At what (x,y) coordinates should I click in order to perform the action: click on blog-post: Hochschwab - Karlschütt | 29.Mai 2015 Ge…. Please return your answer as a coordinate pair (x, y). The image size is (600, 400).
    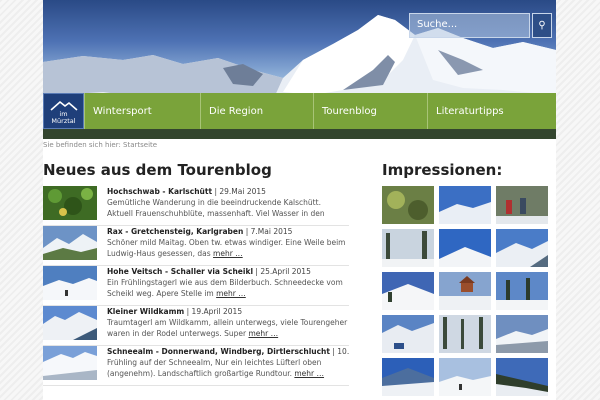
    Looking at the image, I should click on (196, 206).